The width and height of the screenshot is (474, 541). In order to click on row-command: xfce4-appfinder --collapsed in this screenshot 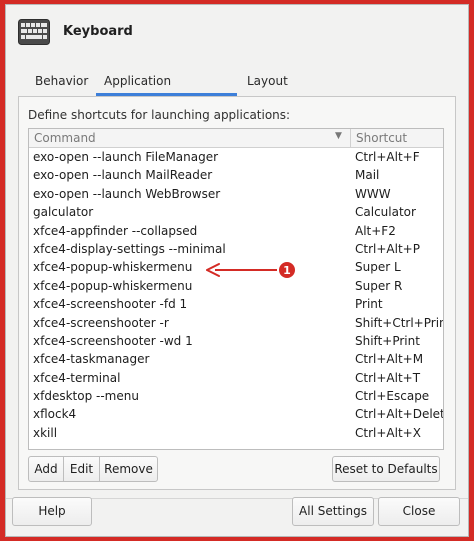, I will do `click(115, 230)`.